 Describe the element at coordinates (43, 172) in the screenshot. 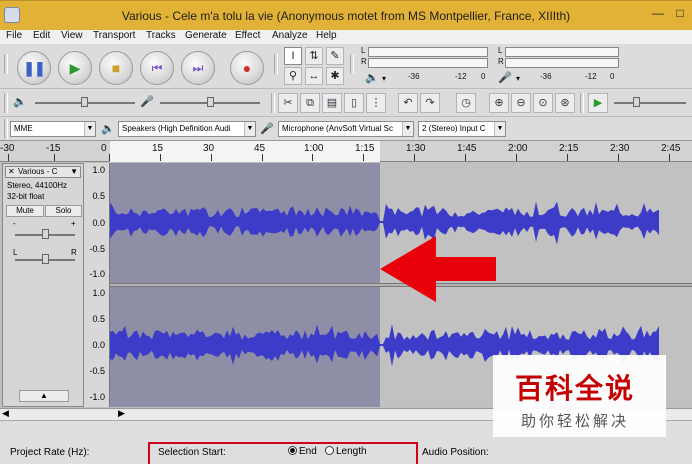

I see `track-name-menu: ✕ Various - C ▼` at that location.